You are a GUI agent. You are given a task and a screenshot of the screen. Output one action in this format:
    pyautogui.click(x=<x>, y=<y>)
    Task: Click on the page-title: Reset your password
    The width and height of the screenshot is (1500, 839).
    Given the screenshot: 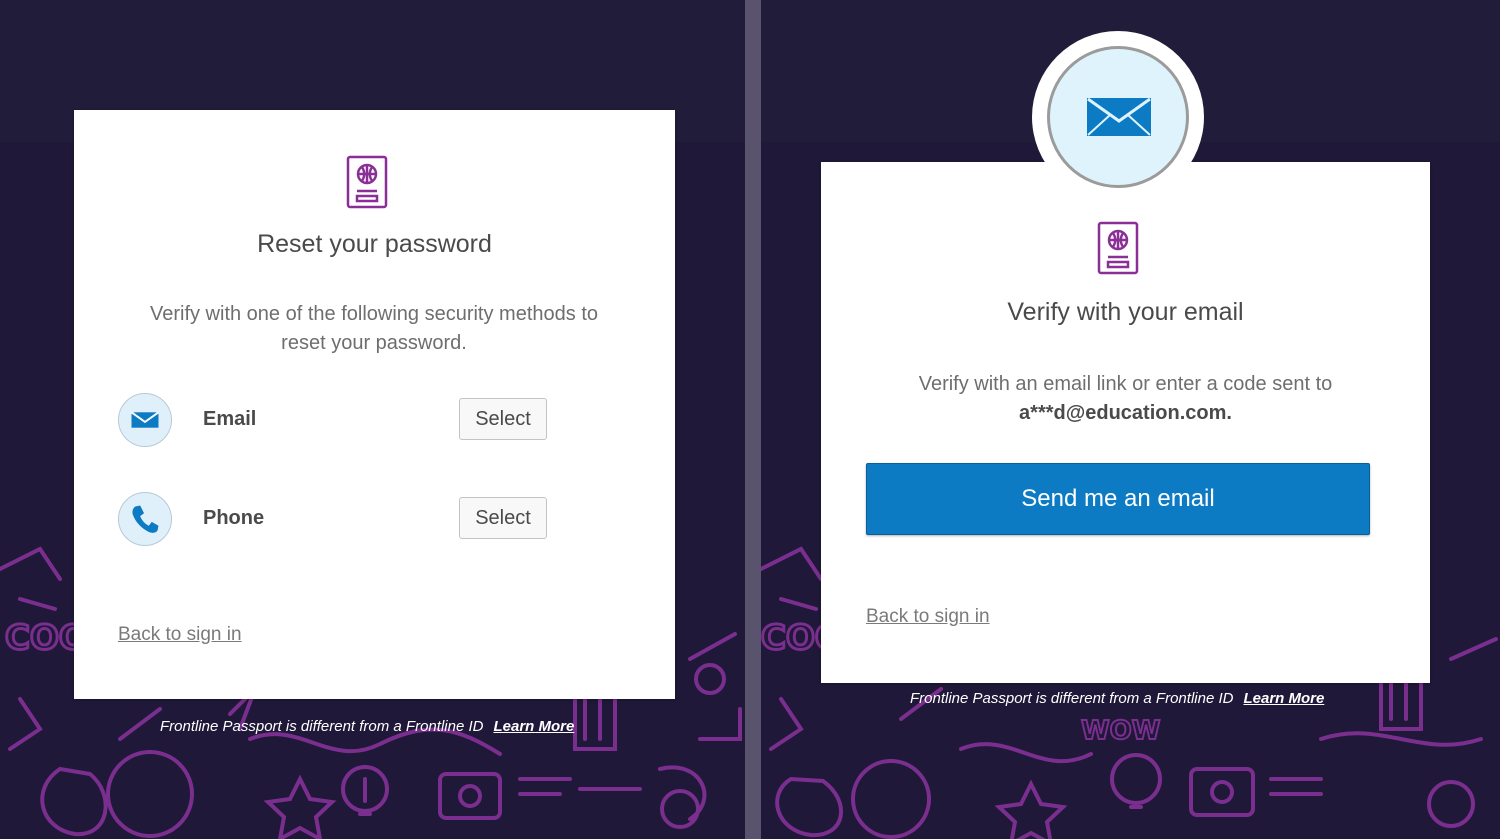 What is the action you would take?
    pyautogui.click(x=374, y=244)
    